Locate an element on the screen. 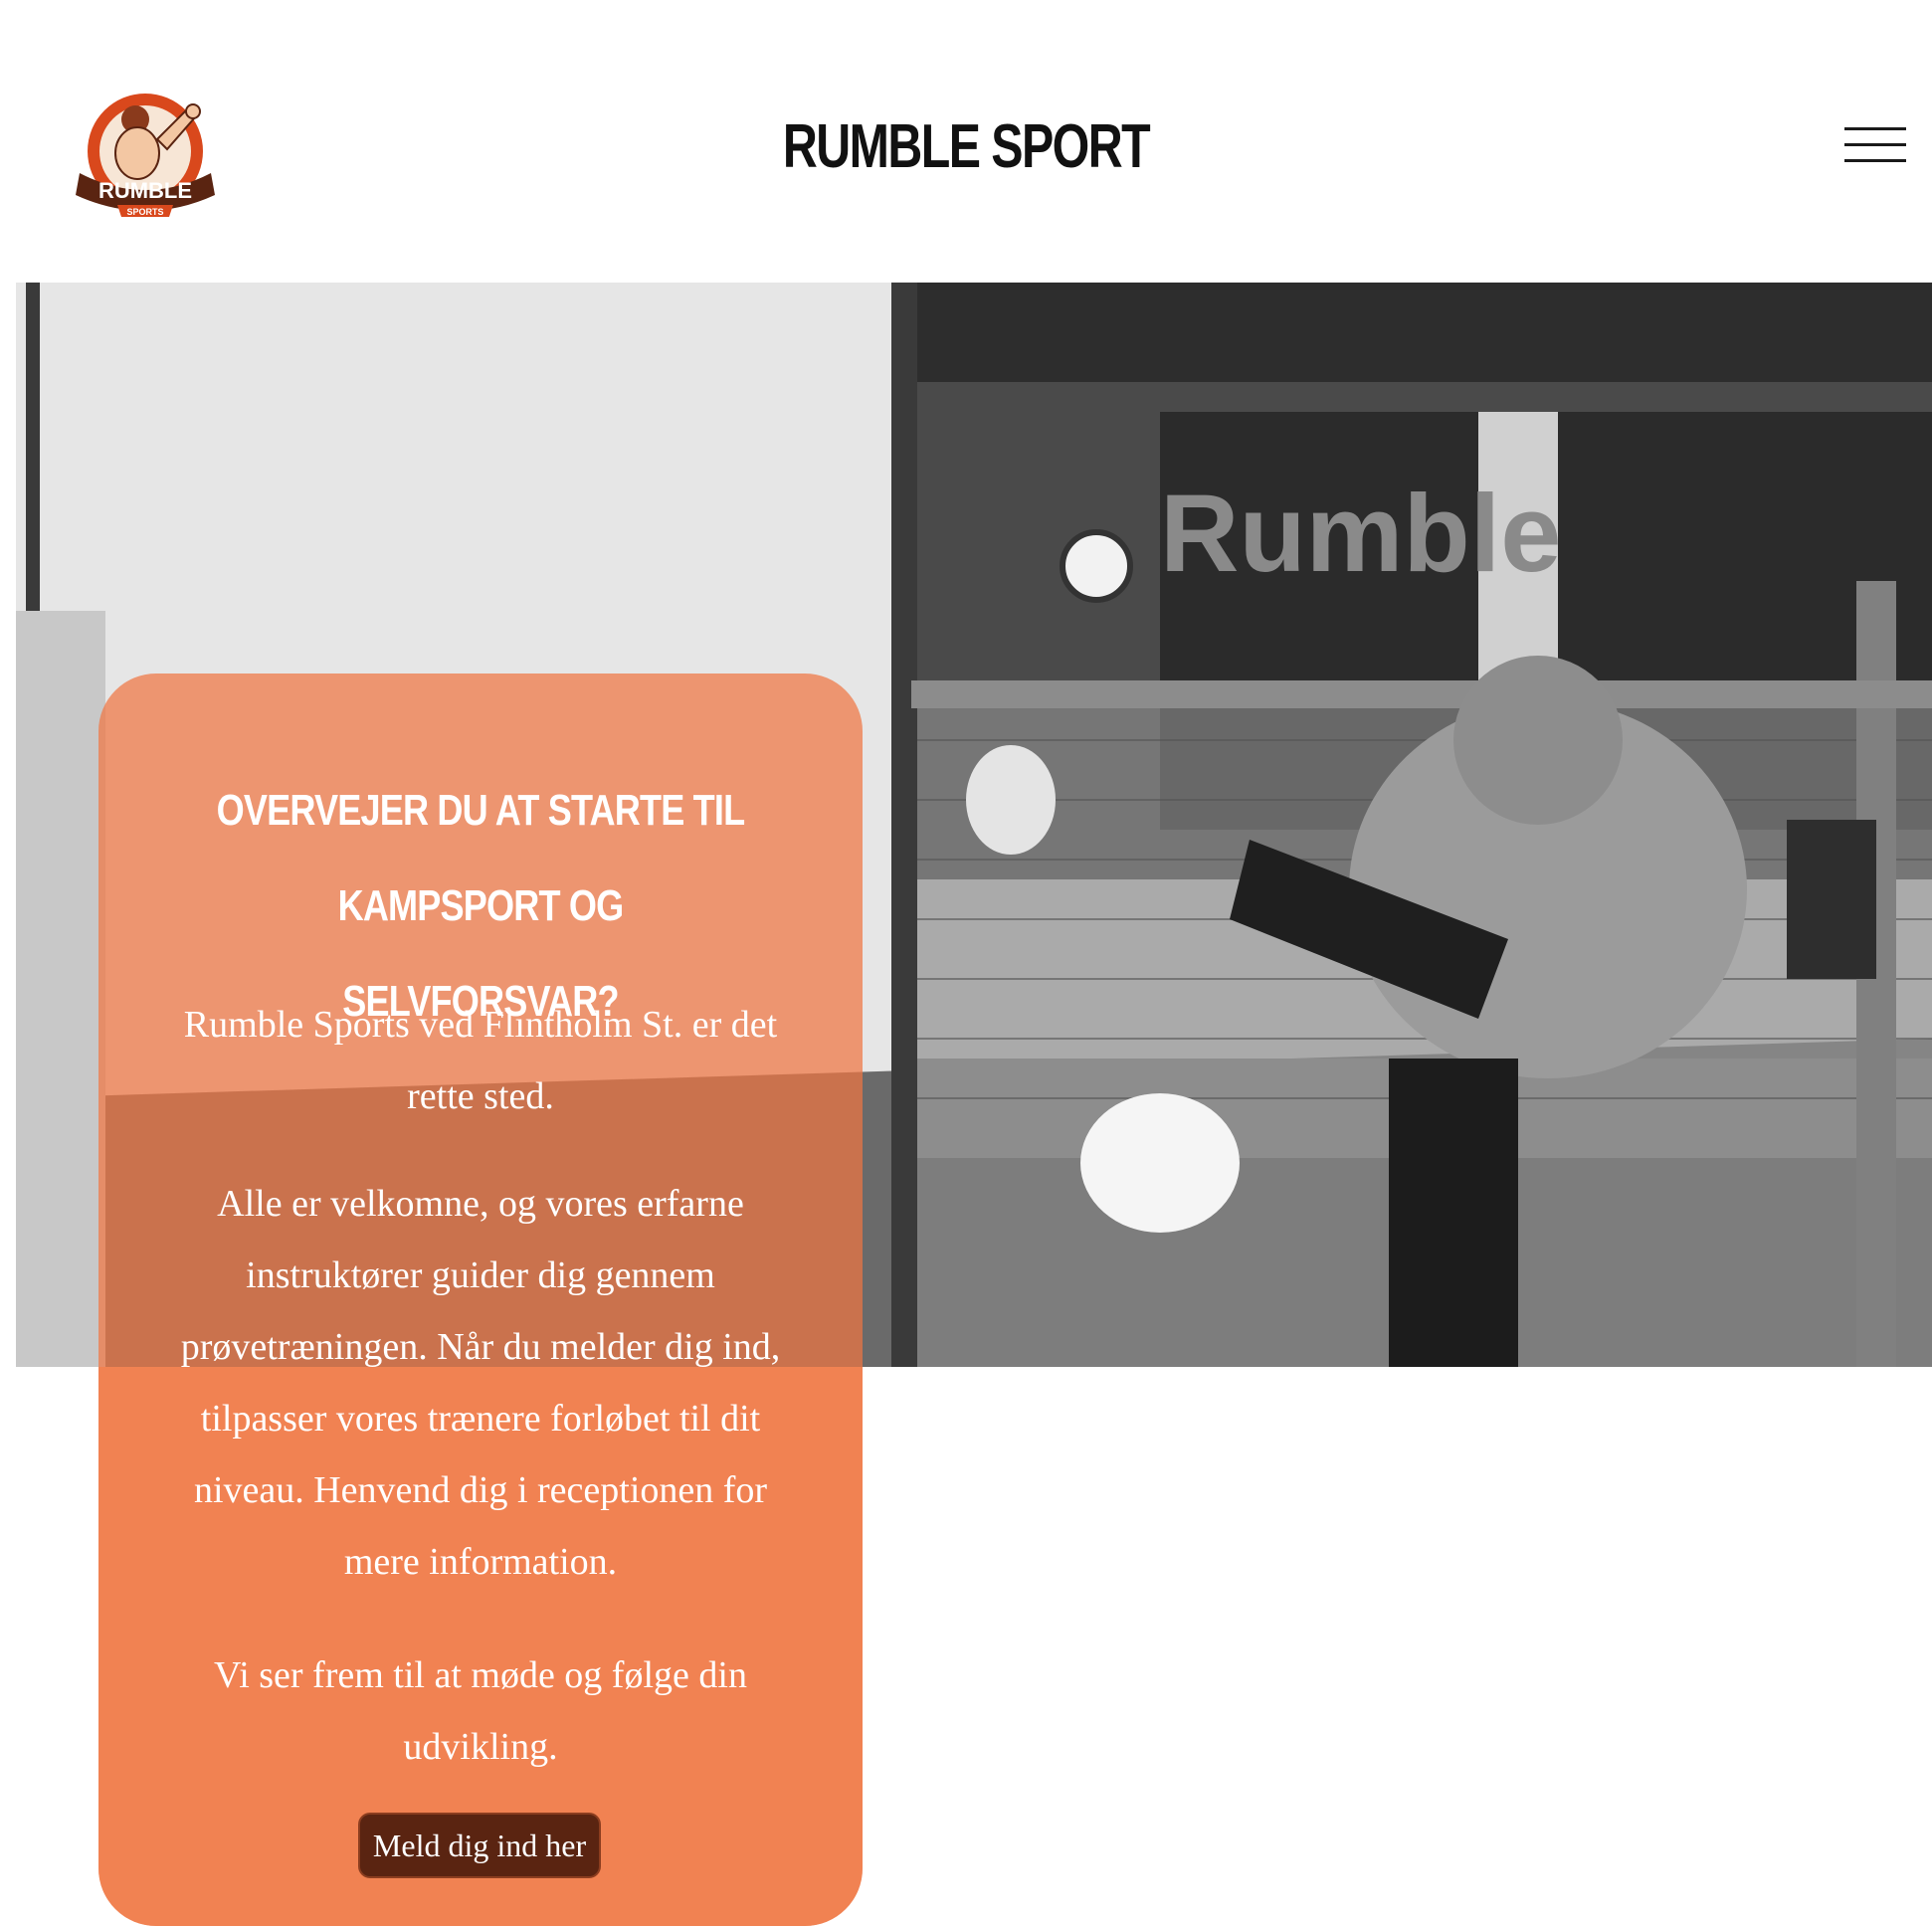 The width and height of the screenshot is (1932, 1926). rumble-sports-logo: RUMBLE SPORTS is located at coordinates (145, 150).